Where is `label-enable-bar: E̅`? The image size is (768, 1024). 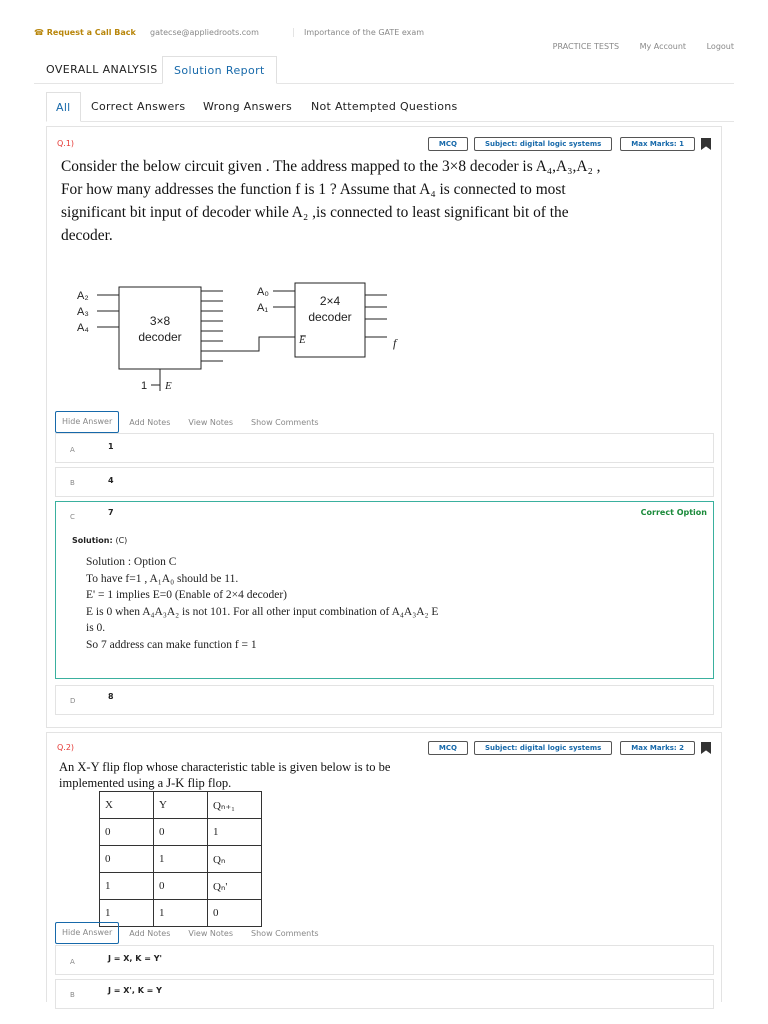 label-enable-bar: E̅ is located at coordinates (302, 340).